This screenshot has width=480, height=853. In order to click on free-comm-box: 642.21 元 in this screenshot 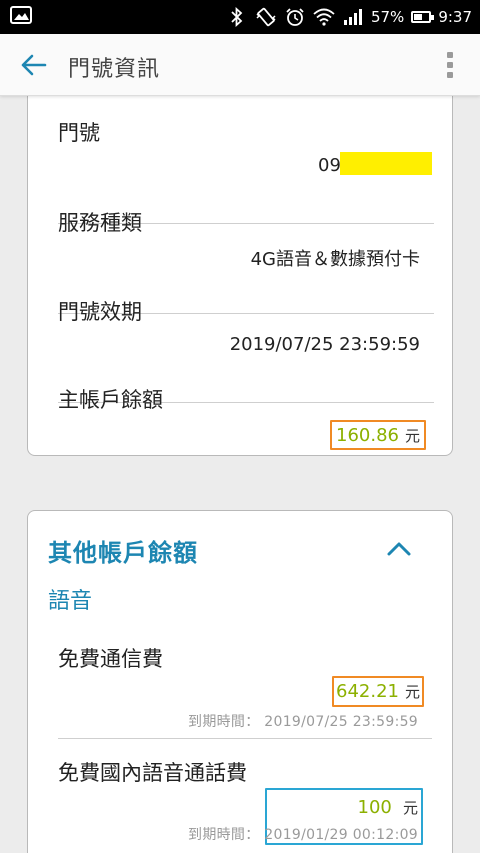, I will do `click(378, 691)`.